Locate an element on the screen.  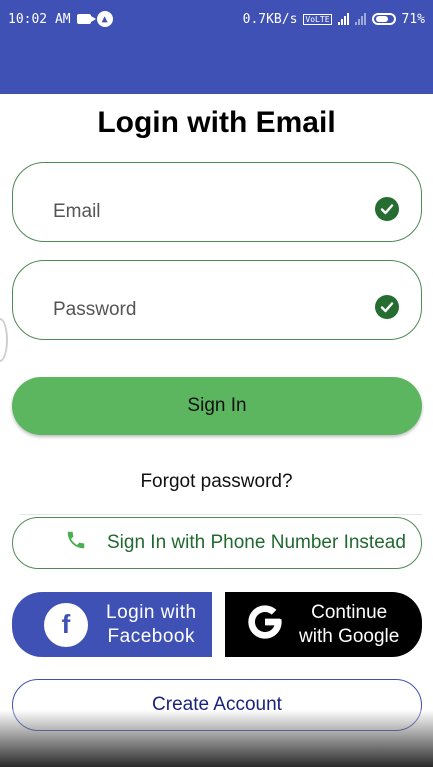
status-left: 10:02 AM ▲ is located at coordinates (60, 19).